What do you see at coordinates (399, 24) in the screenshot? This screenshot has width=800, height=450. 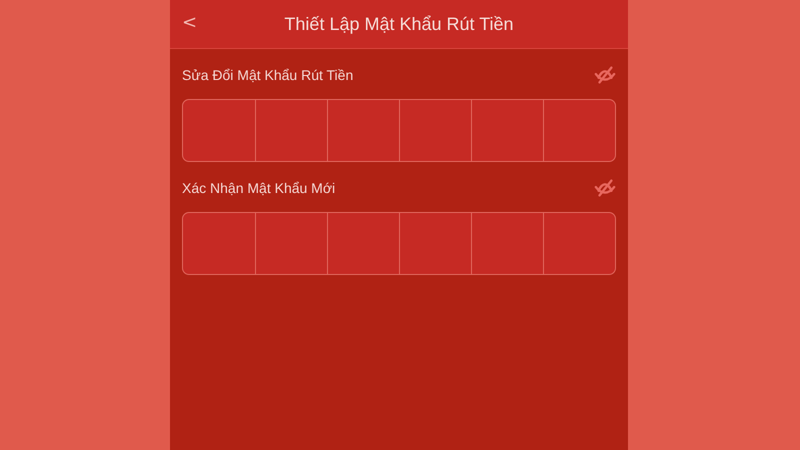 I see `page-title: Thiết Lập Mật Khẩu Rút Tiền` at bounding box center [399, 24].